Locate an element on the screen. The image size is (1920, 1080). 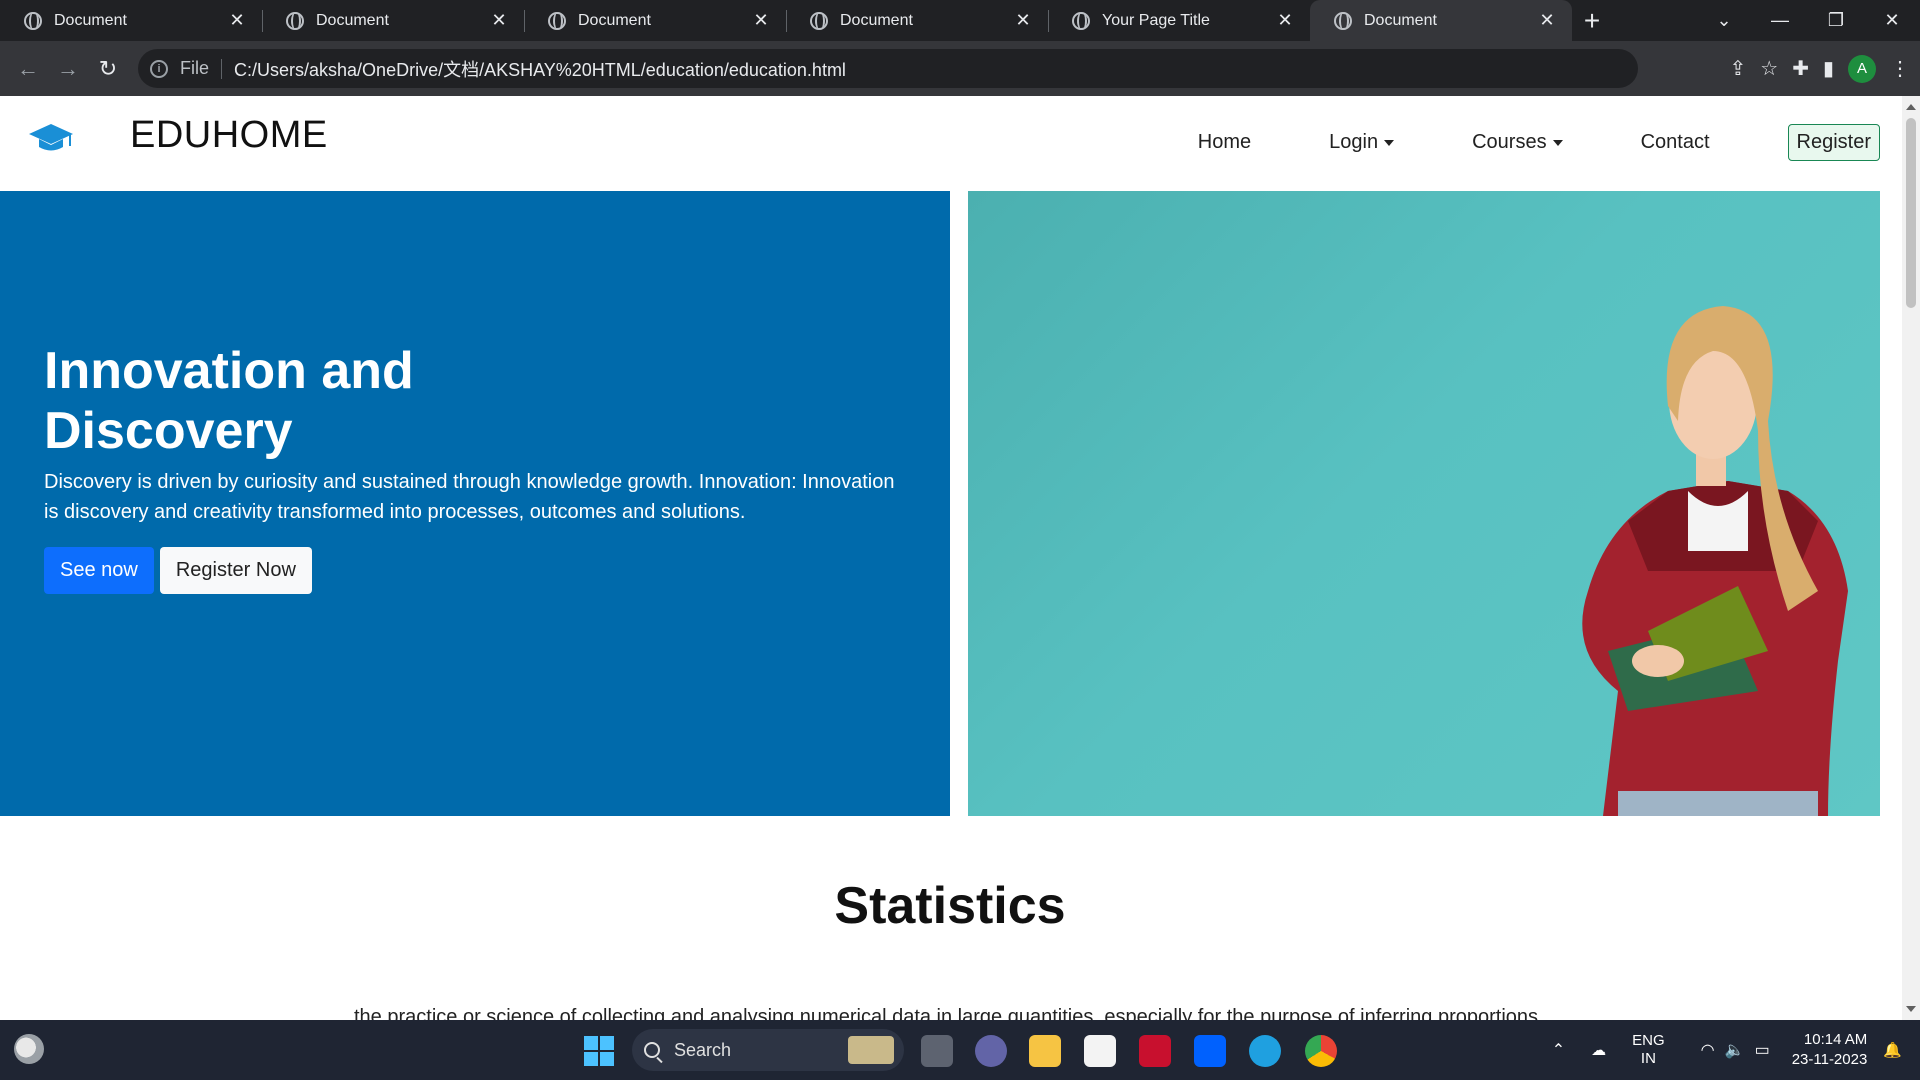
search-icon is located at coordinates (652, 1050).